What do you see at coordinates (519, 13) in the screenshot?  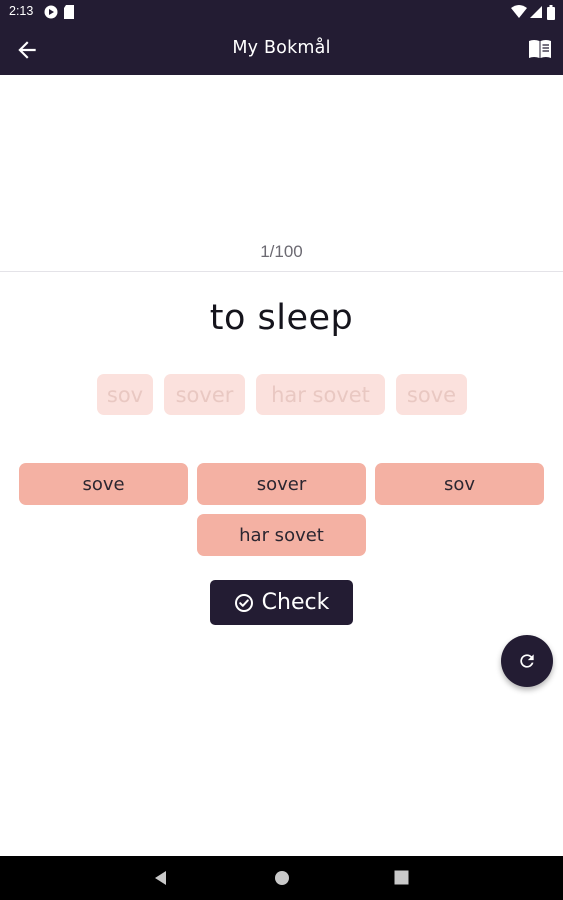 I see `wifi-icon` at bounding box center [519, 13].